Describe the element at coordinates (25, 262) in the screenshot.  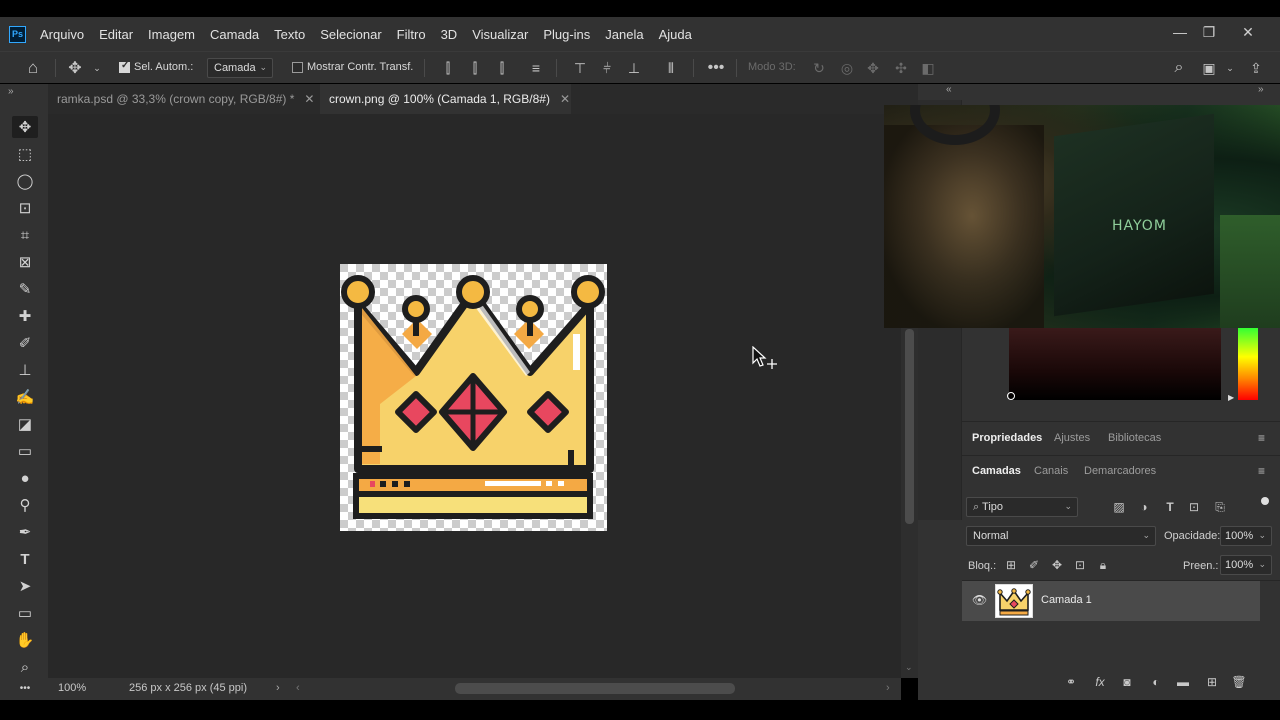
I see `frame-tool-icon: ⊠` at that location.